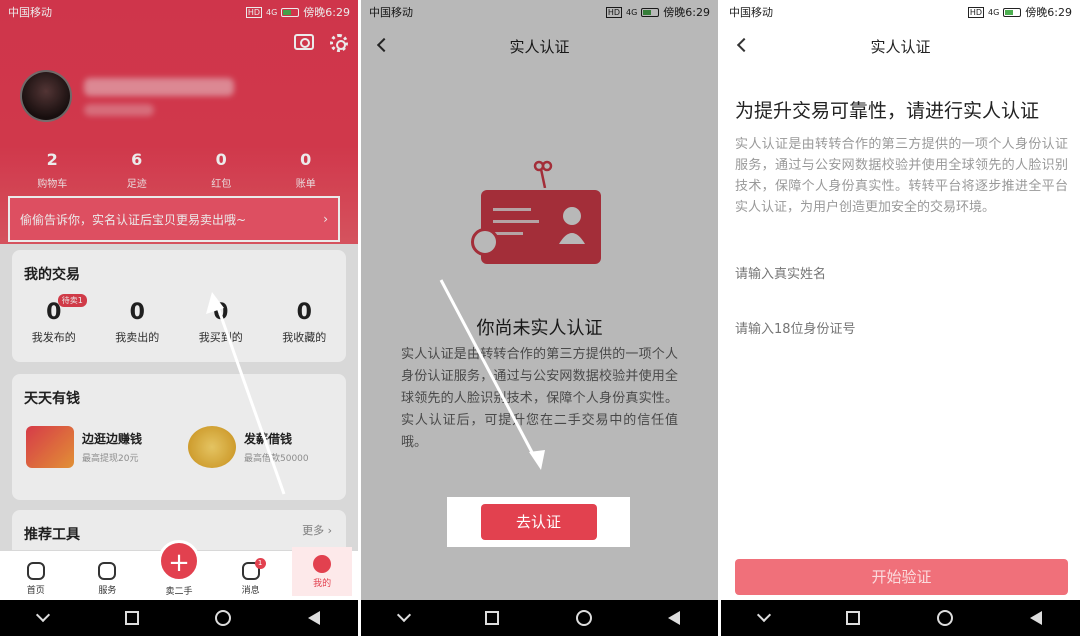 The height and width of the screenshot is (636, 1080). Describe the element at coordinates (322, 564) in the screenshot. I see `bear-face-icon` at that location.